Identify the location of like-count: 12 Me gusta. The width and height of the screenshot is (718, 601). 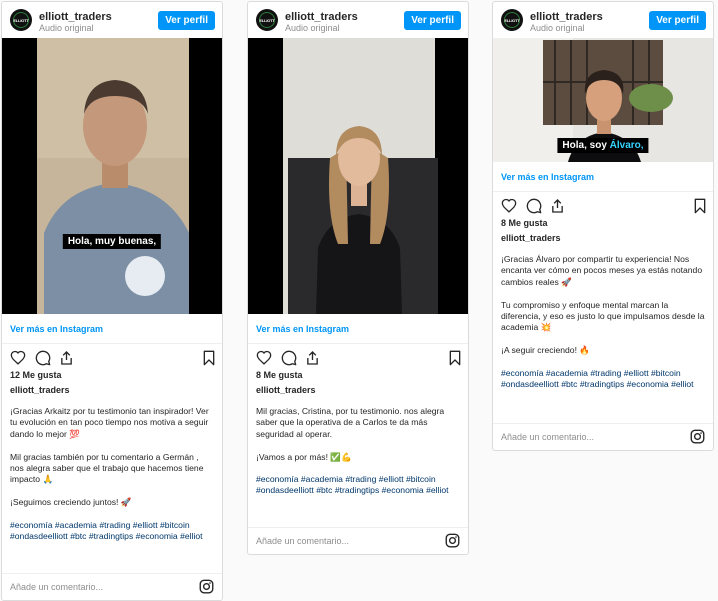
(112, 375).